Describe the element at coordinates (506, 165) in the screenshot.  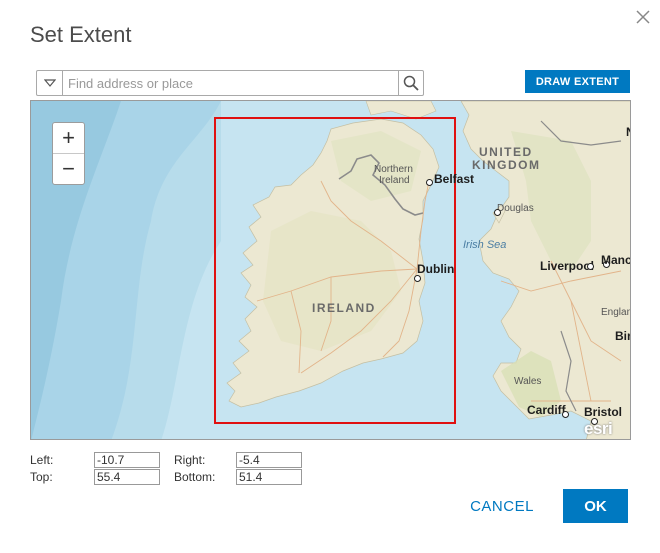
I see `map-label-kingdom: KINGDOM` at that location.